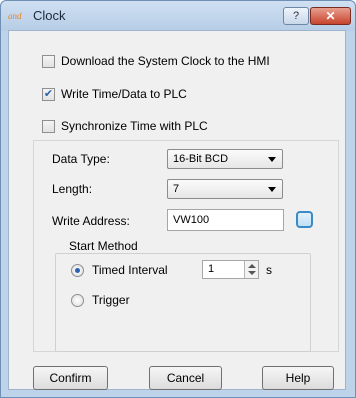  What do you see at coordinates (185, 378) in the screenshot?
I see `cancel-button: Cancel` at bounding box center [185, 378].